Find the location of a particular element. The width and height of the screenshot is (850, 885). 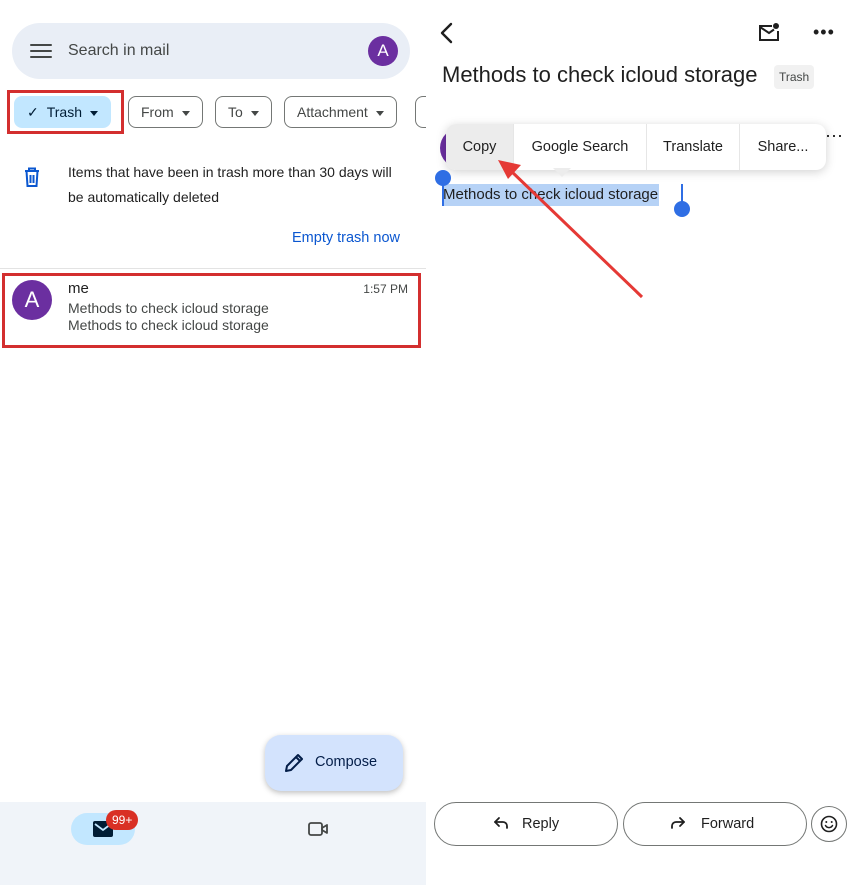

highlight-box-mail-row is located at coordinates (211, 310).